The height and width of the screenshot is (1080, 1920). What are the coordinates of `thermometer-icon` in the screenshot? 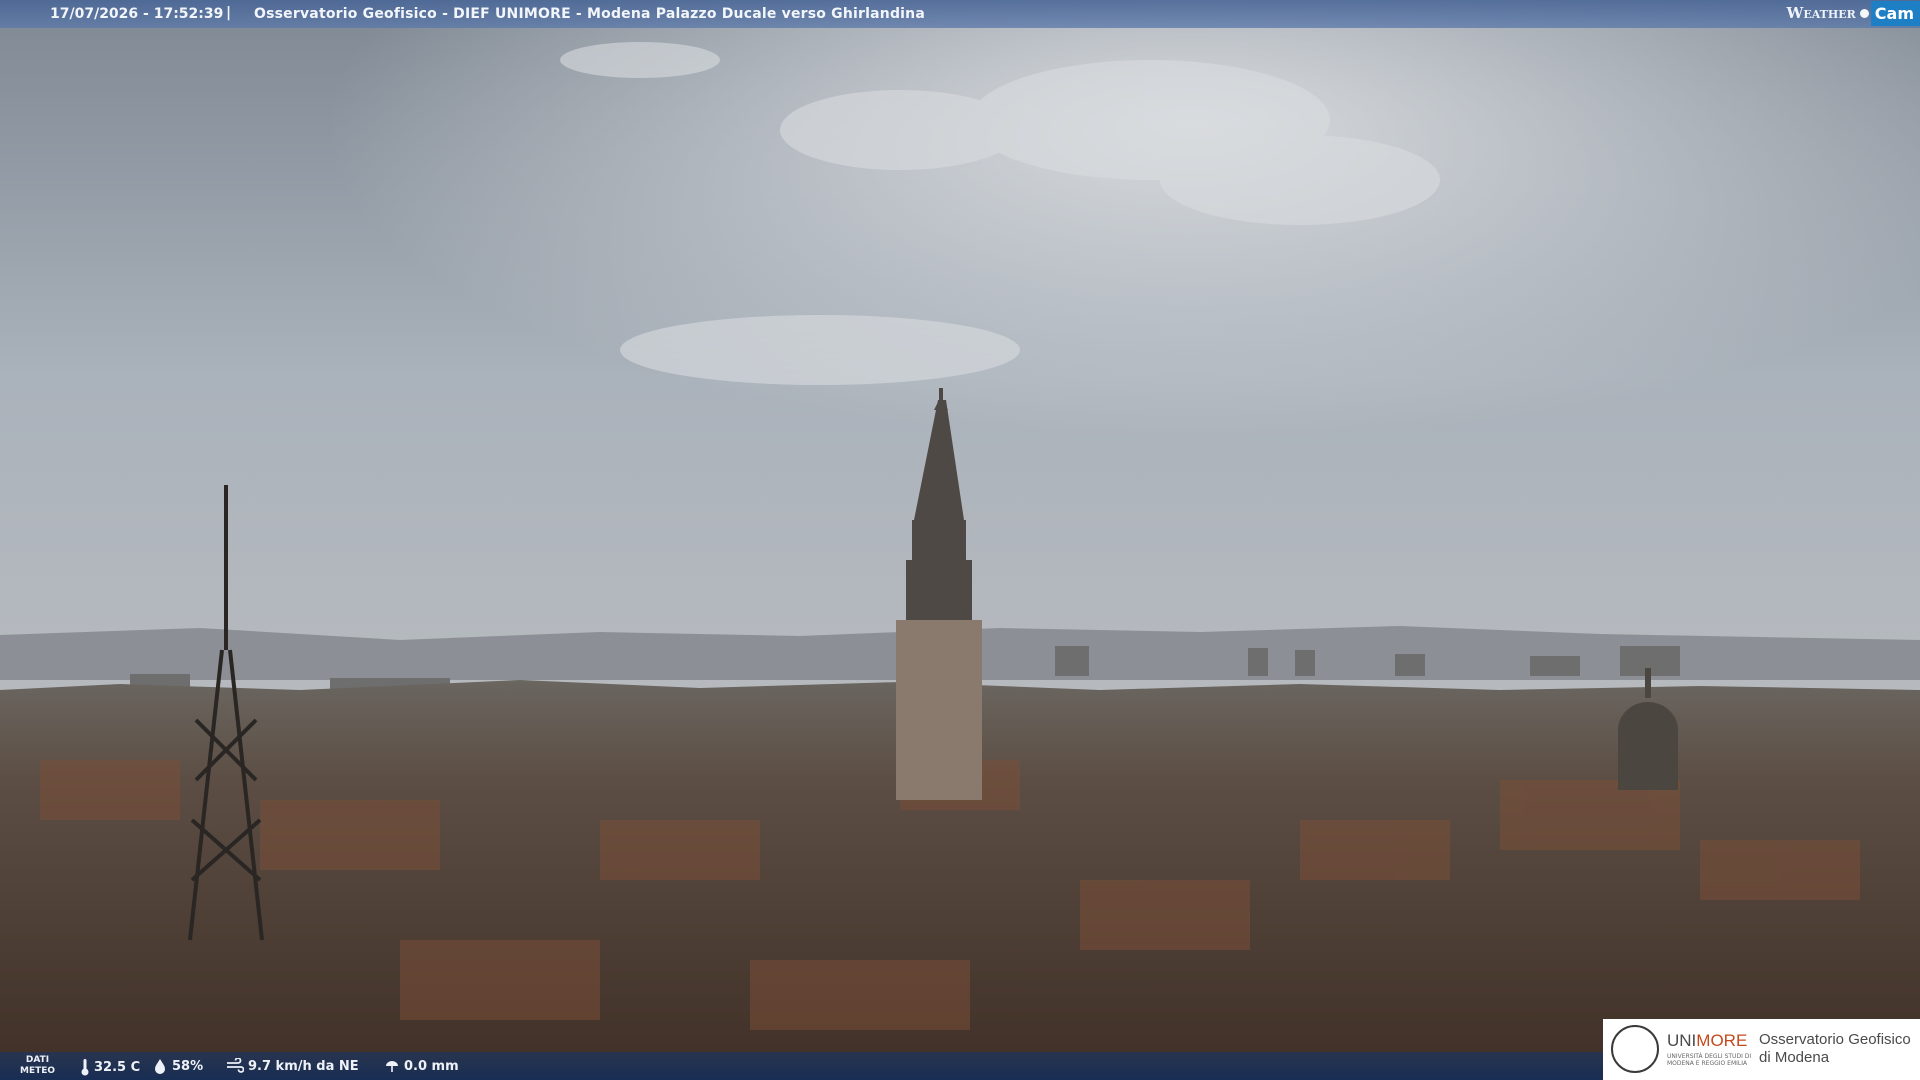 It's located at (85, 1067).